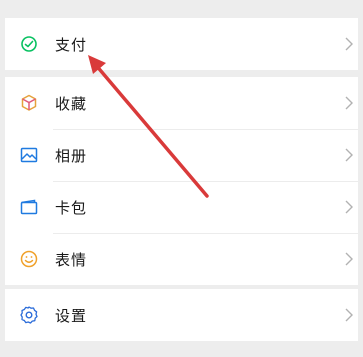 This screenshot has width=363, height=357. What do you see at coordinates (71, 207) in the screenshot?
I see `menu-item-card-wallet-label: 卡包` at bounding box center [71, 207].